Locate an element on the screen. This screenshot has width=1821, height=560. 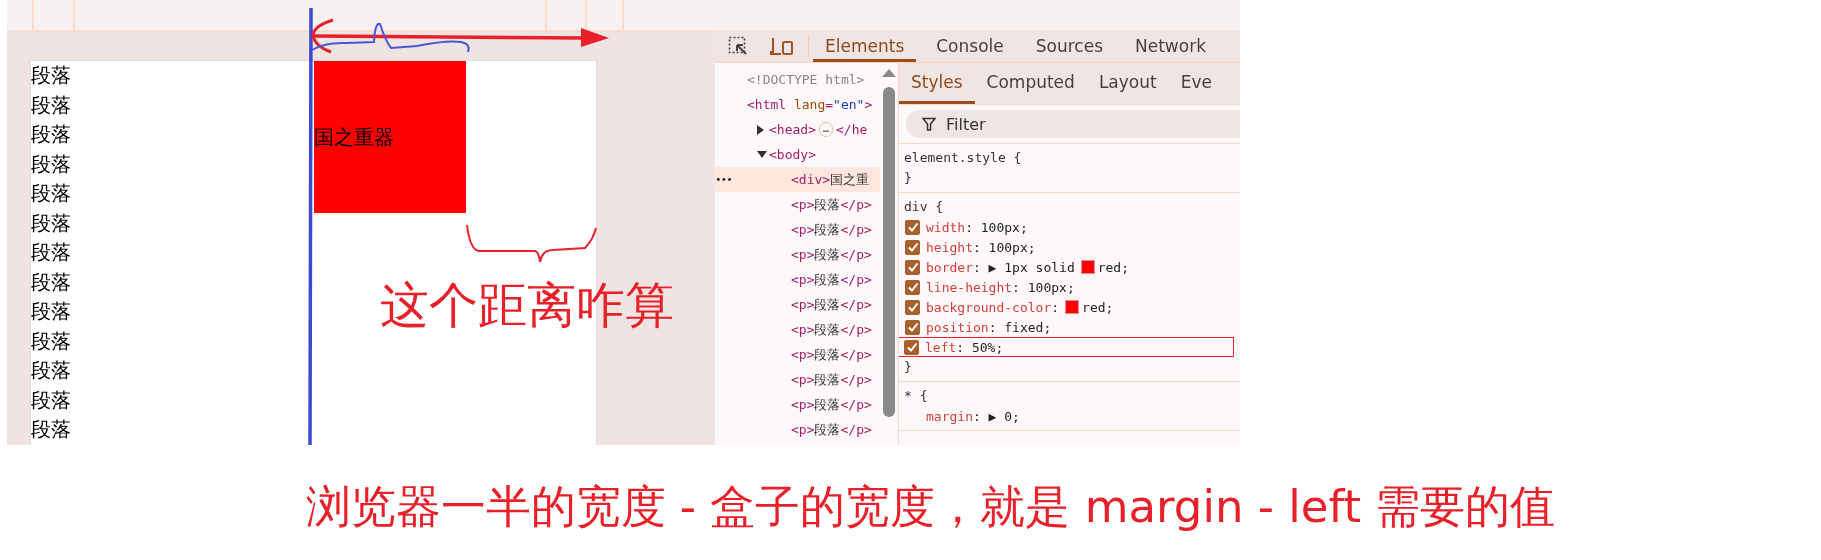
more-button: ••• is located at coordinates (723, 179).